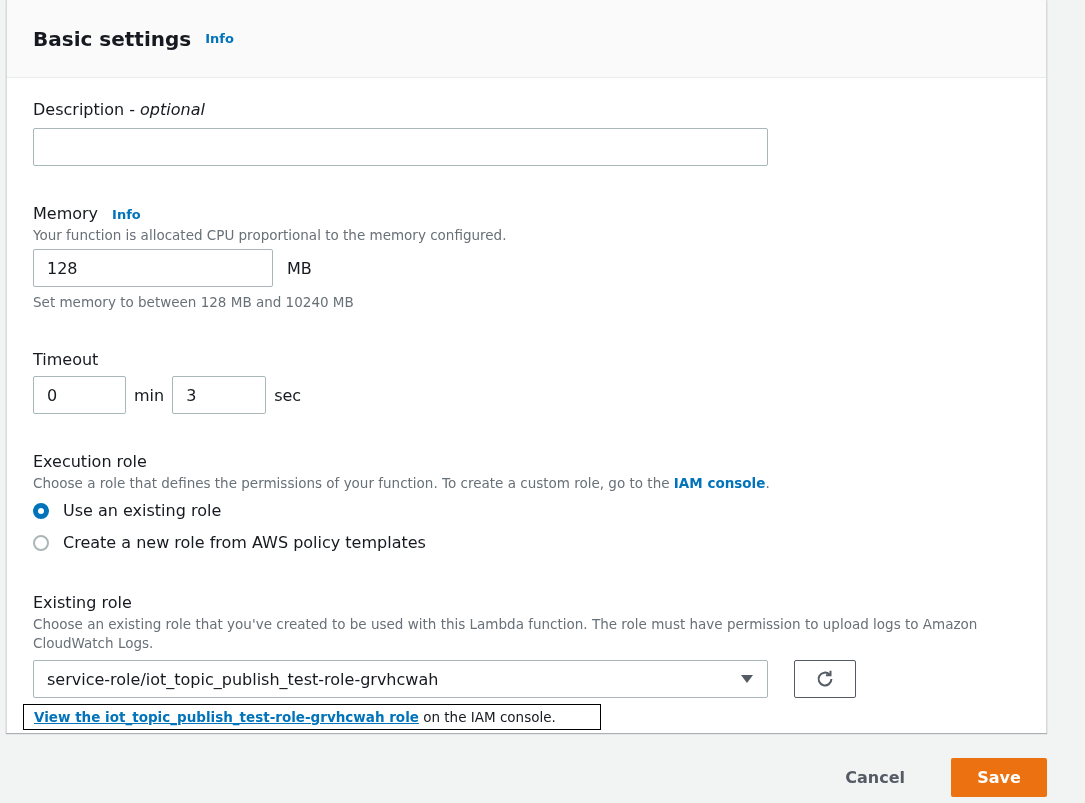 The height and width of the screenshot is (803, 1085). I want to click on field-hint: Choose a role that defines the permissions of your function. To create a custom role, go to the IAM console., so click(402, 483).